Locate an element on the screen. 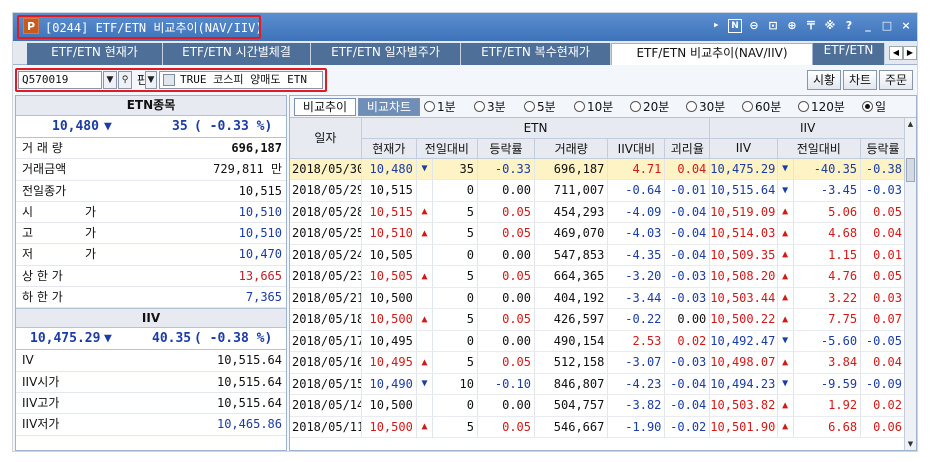  compare-chart-button: 비교차트 is located at coordinates (389, 107).